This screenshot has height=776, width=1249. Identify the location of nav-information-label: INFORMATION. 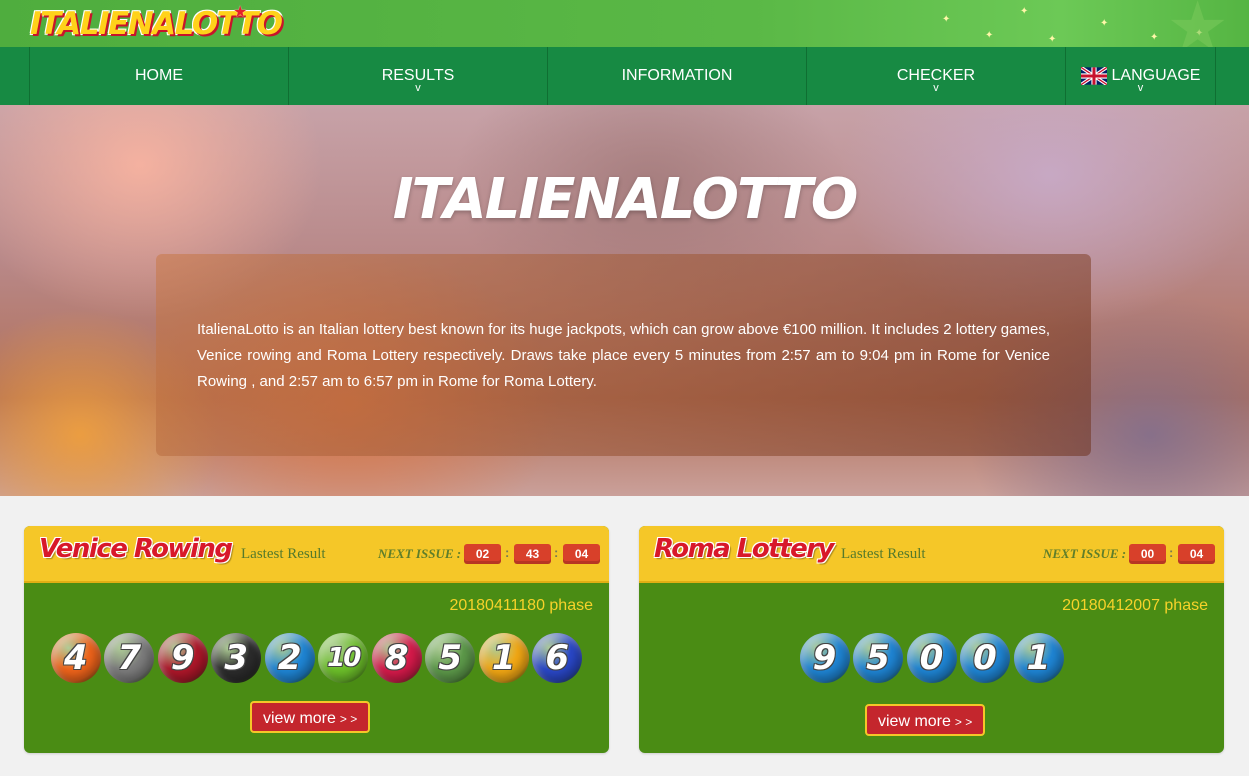
(677, 75).